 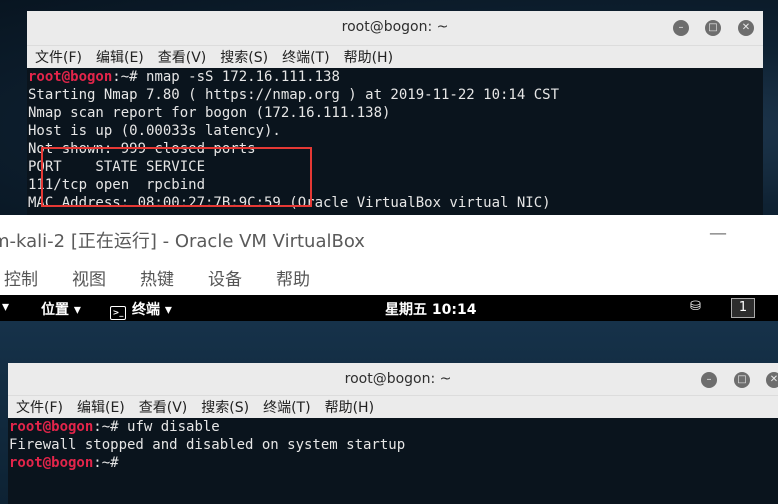 What do you see at coordinates (395, 77) in the screenshot?
I see `command-line: root@bogon:~# nmap -sS 172.16.111.138` at bounding box center [395, 77].